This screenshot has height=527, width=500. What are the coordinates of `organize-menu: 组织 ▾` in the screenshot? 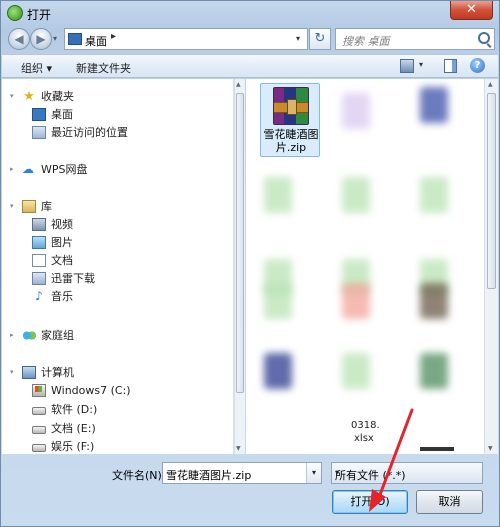 It's located at (36, 68).